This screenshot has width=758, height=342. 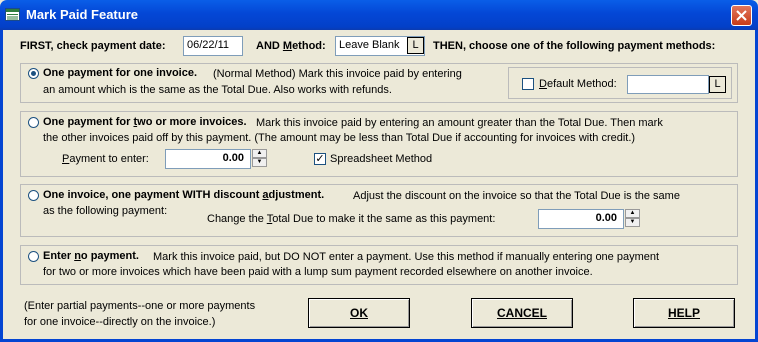 What do you see at coordinates (33, 73) in the screenshot?
I see `option-one-payment-one-invoice-radio` at bounding box center [33, 73].